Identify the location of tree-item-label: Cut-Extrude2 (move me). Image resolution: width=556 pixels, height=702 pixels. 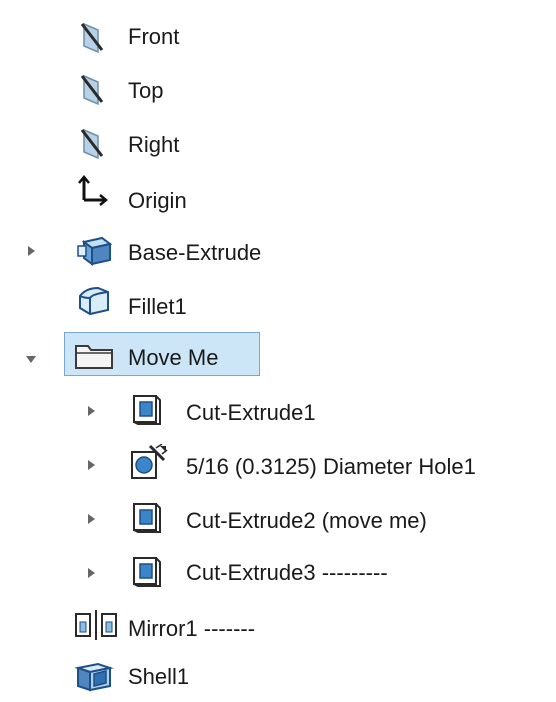
(306, 520).